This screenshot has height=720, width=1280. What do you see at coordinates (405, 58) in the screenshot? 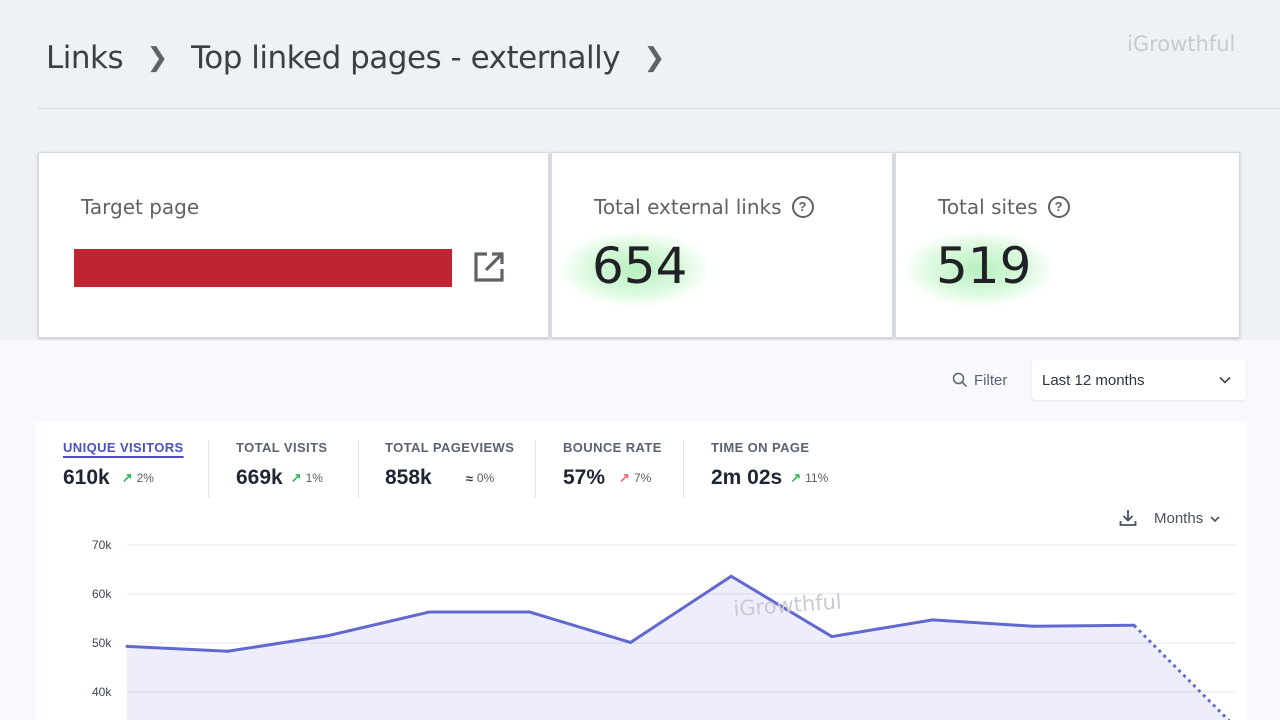
I see `breadcrumb-top-linked-pages: Top linked pages - externally` at bounding box center [405, 58].